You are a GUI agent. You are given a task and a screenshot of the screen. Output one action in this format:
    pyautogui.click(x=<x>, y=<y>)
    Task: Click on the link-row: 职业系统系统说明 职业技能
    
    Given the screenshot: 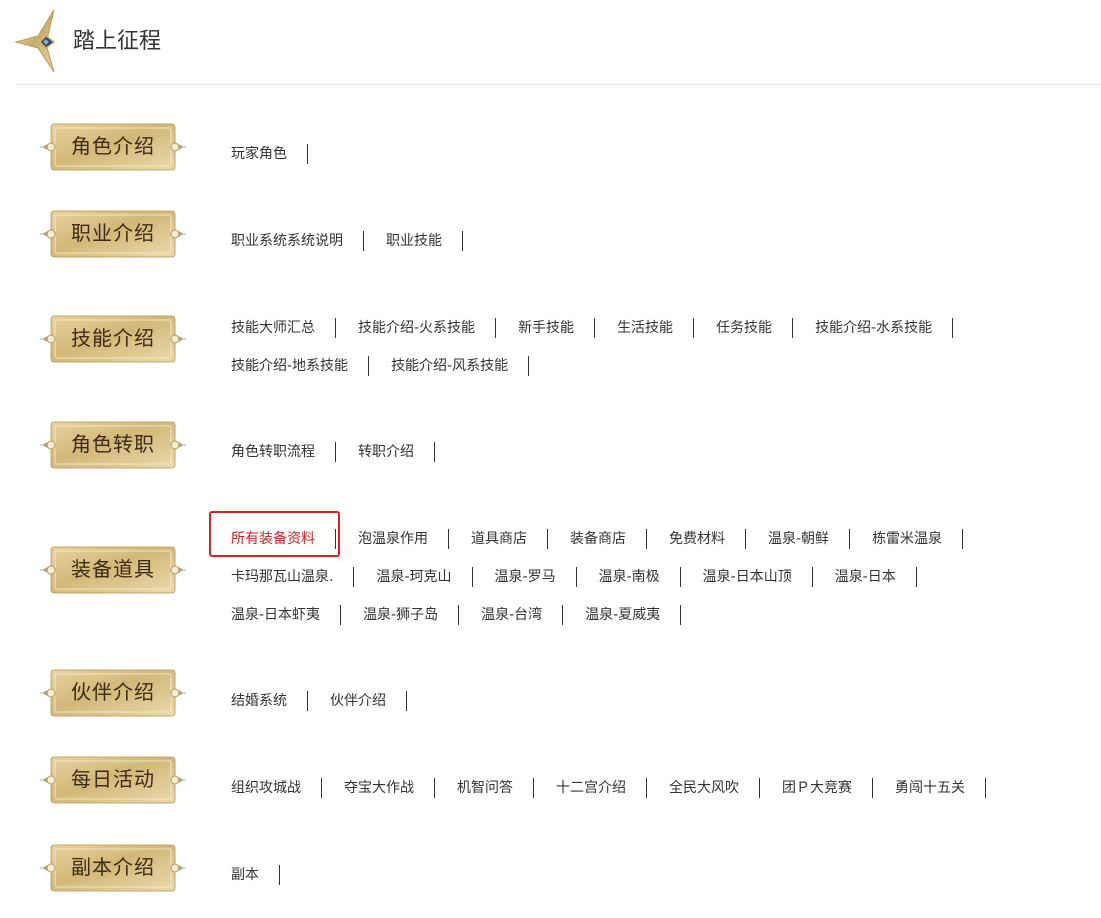 What is the action you would take?
    pyautogui.click(x=661, y=249)
    